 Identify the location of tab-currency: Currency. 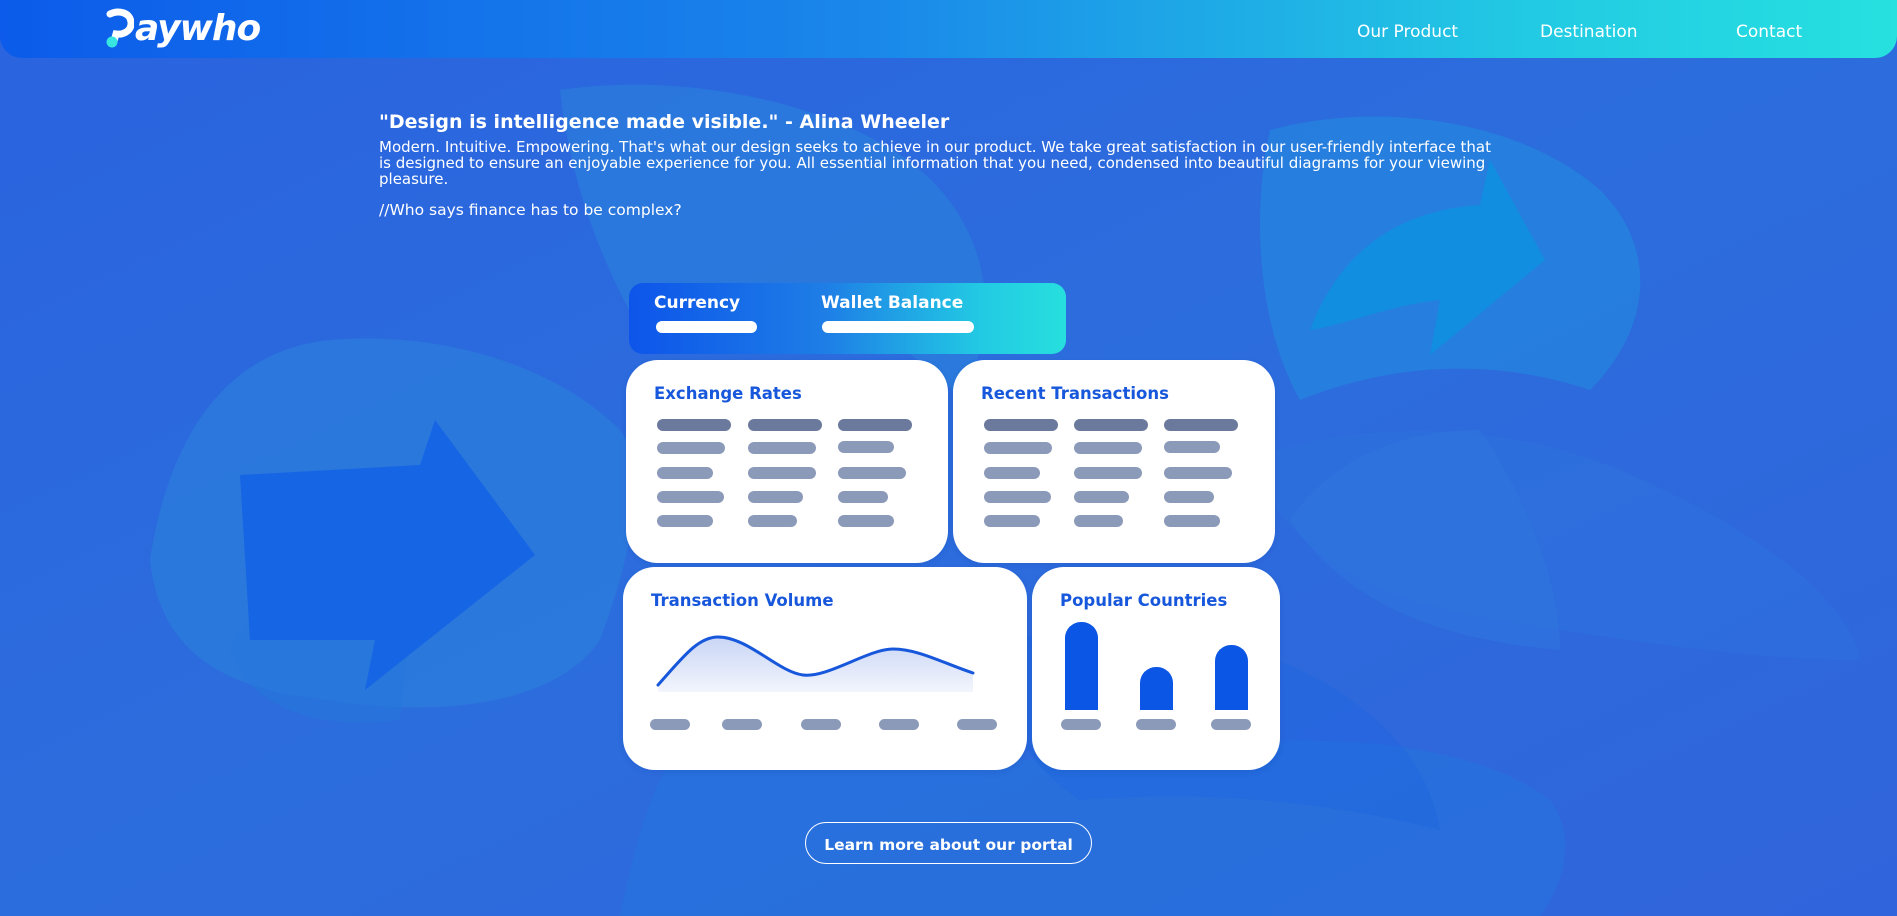
(697, 303).